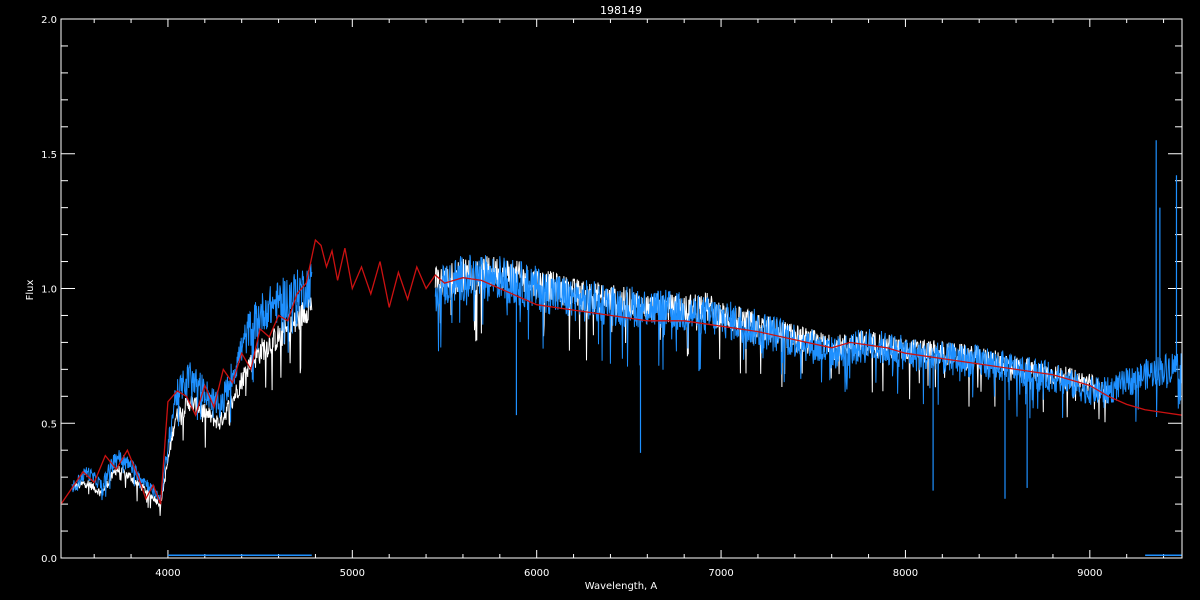 This screenshot has width=1200, height=600. Describe the element at coordinates (352, 573) in the screenshot. I see `x-tick-label: 5000` at that location.